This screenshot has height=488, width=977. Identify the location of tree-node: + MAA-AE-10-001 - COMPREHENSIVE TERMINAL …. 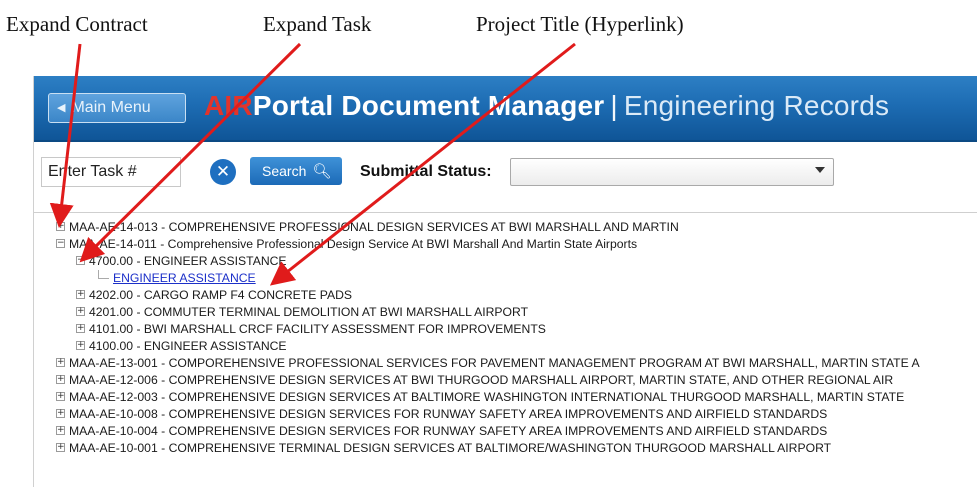
(443, 447).